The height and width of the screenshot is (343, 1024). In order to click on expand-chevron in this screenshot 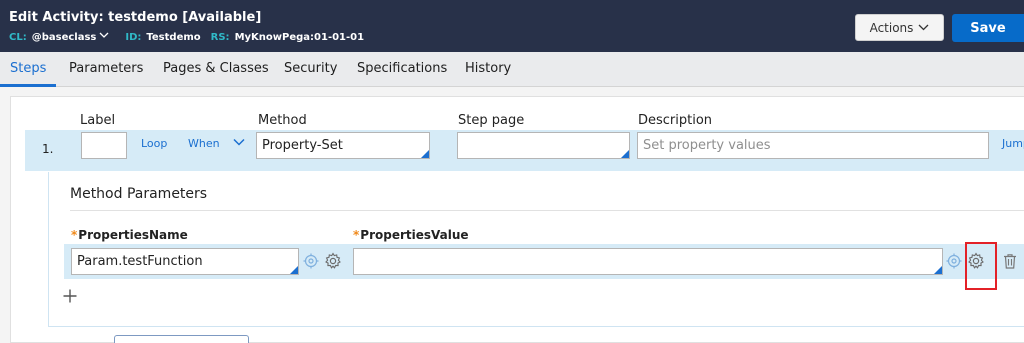, I will do `click(239, 142)`.